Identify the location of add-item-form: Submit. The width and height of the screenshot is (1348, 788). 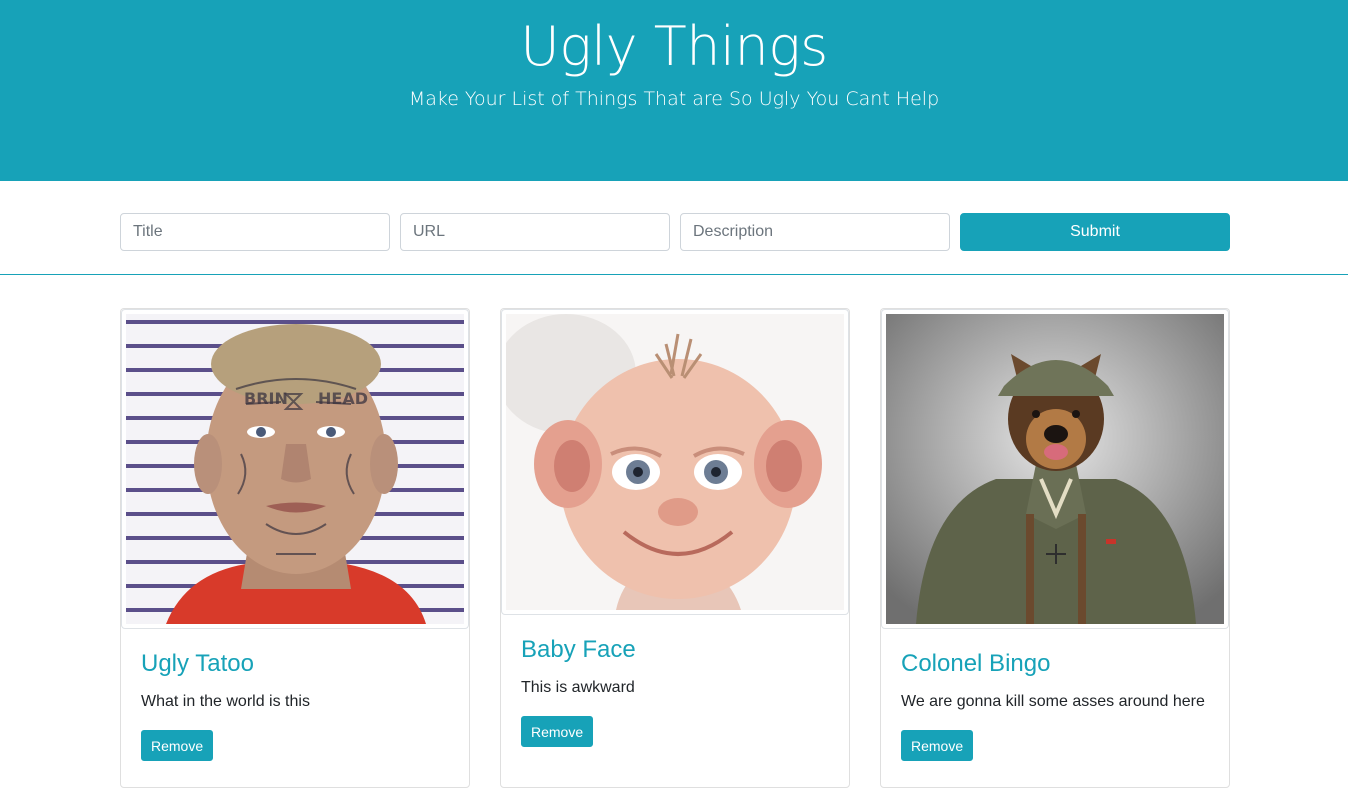
(675, 232).